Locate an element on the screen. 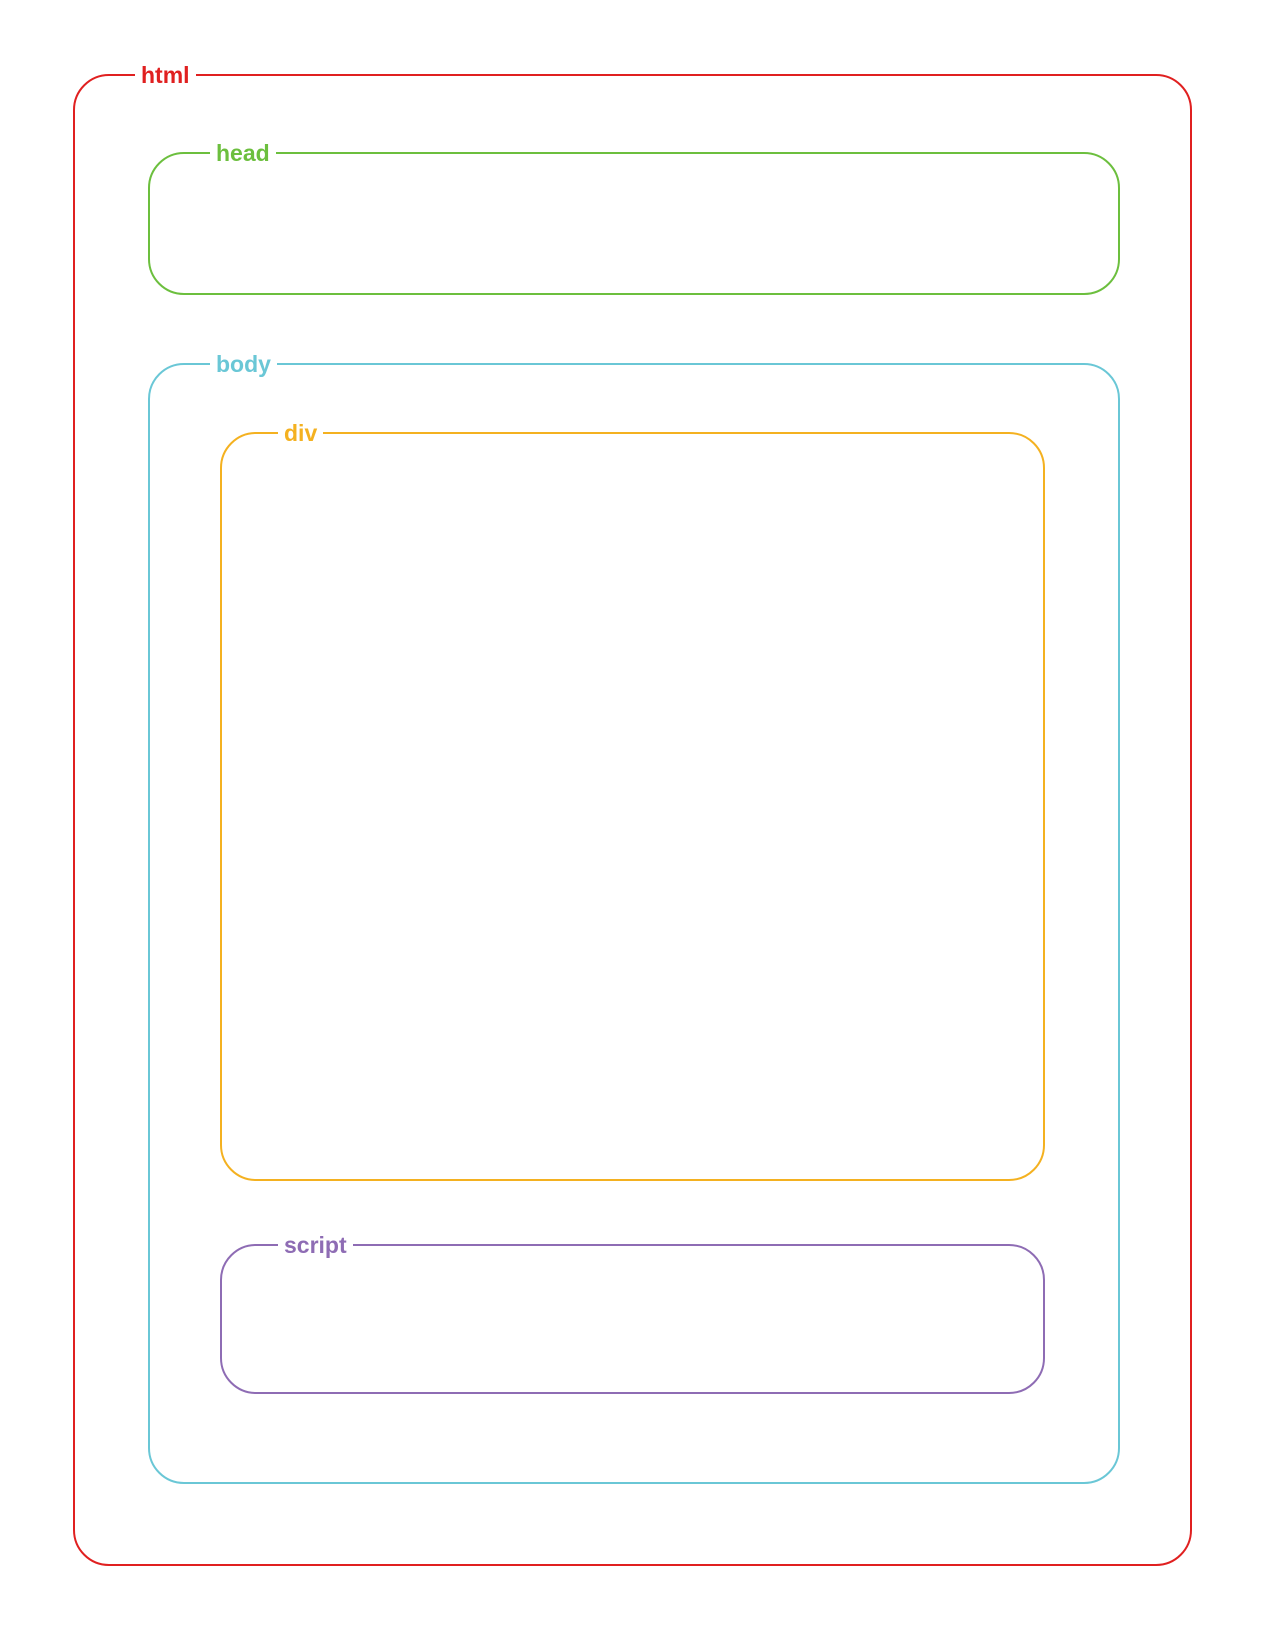  head-box: head is located at coordinates (634, 217).